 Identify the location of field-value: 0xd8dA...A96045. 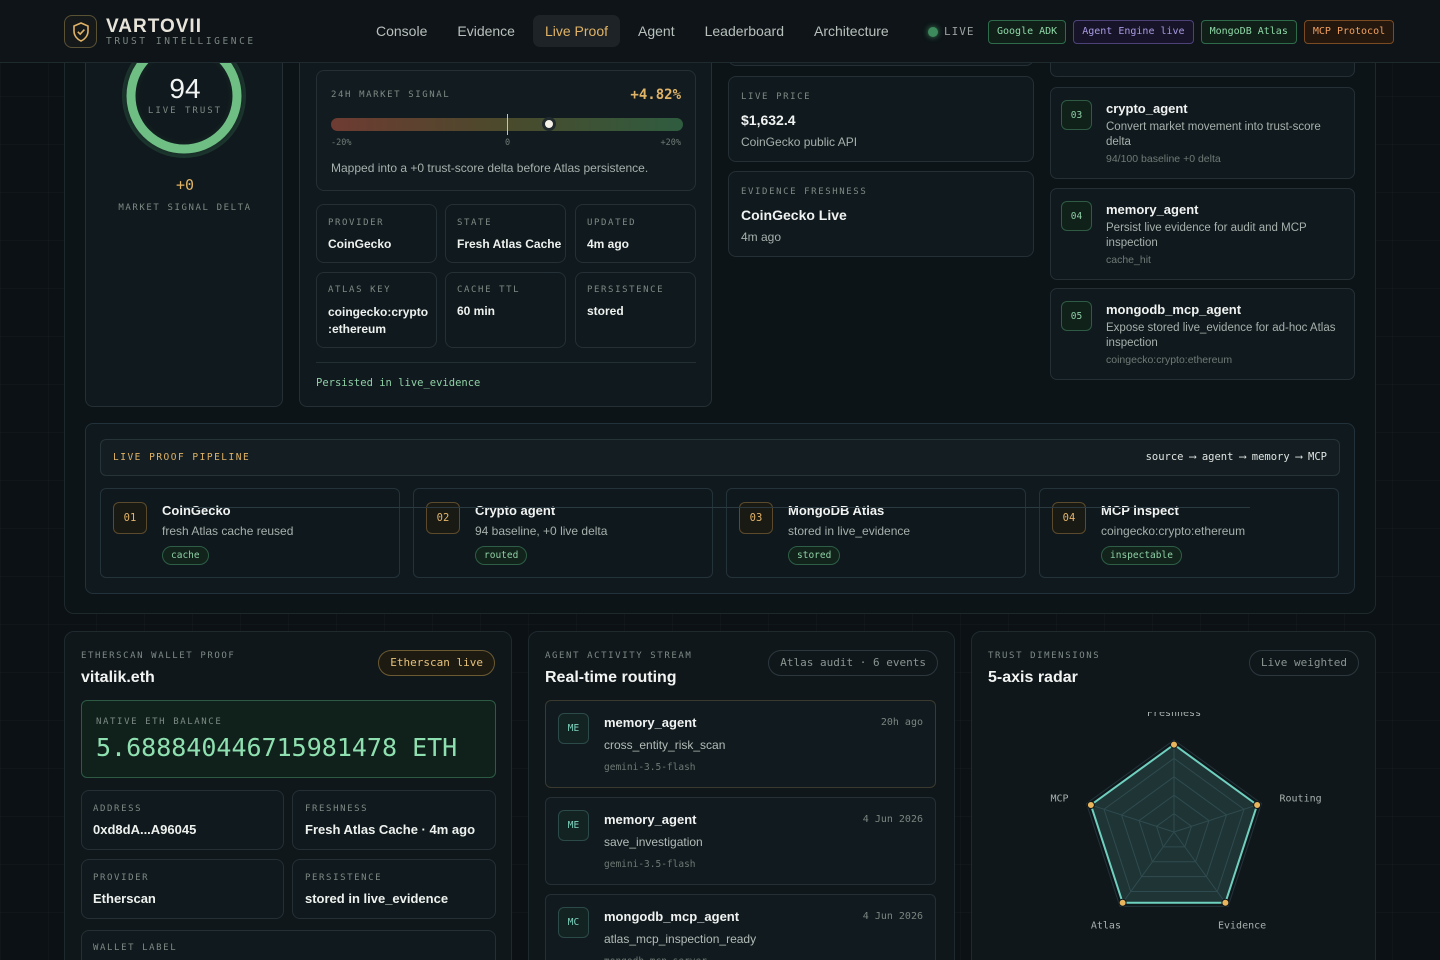
(145, 829).